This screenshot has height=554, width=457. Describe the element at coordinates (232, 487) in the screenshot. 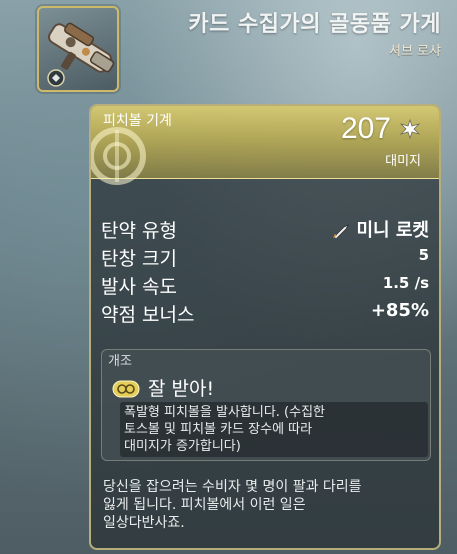

I see `flavor-line: 당신을 잡으려는 수비자 몇 명이 팔과 다리를` at that location.